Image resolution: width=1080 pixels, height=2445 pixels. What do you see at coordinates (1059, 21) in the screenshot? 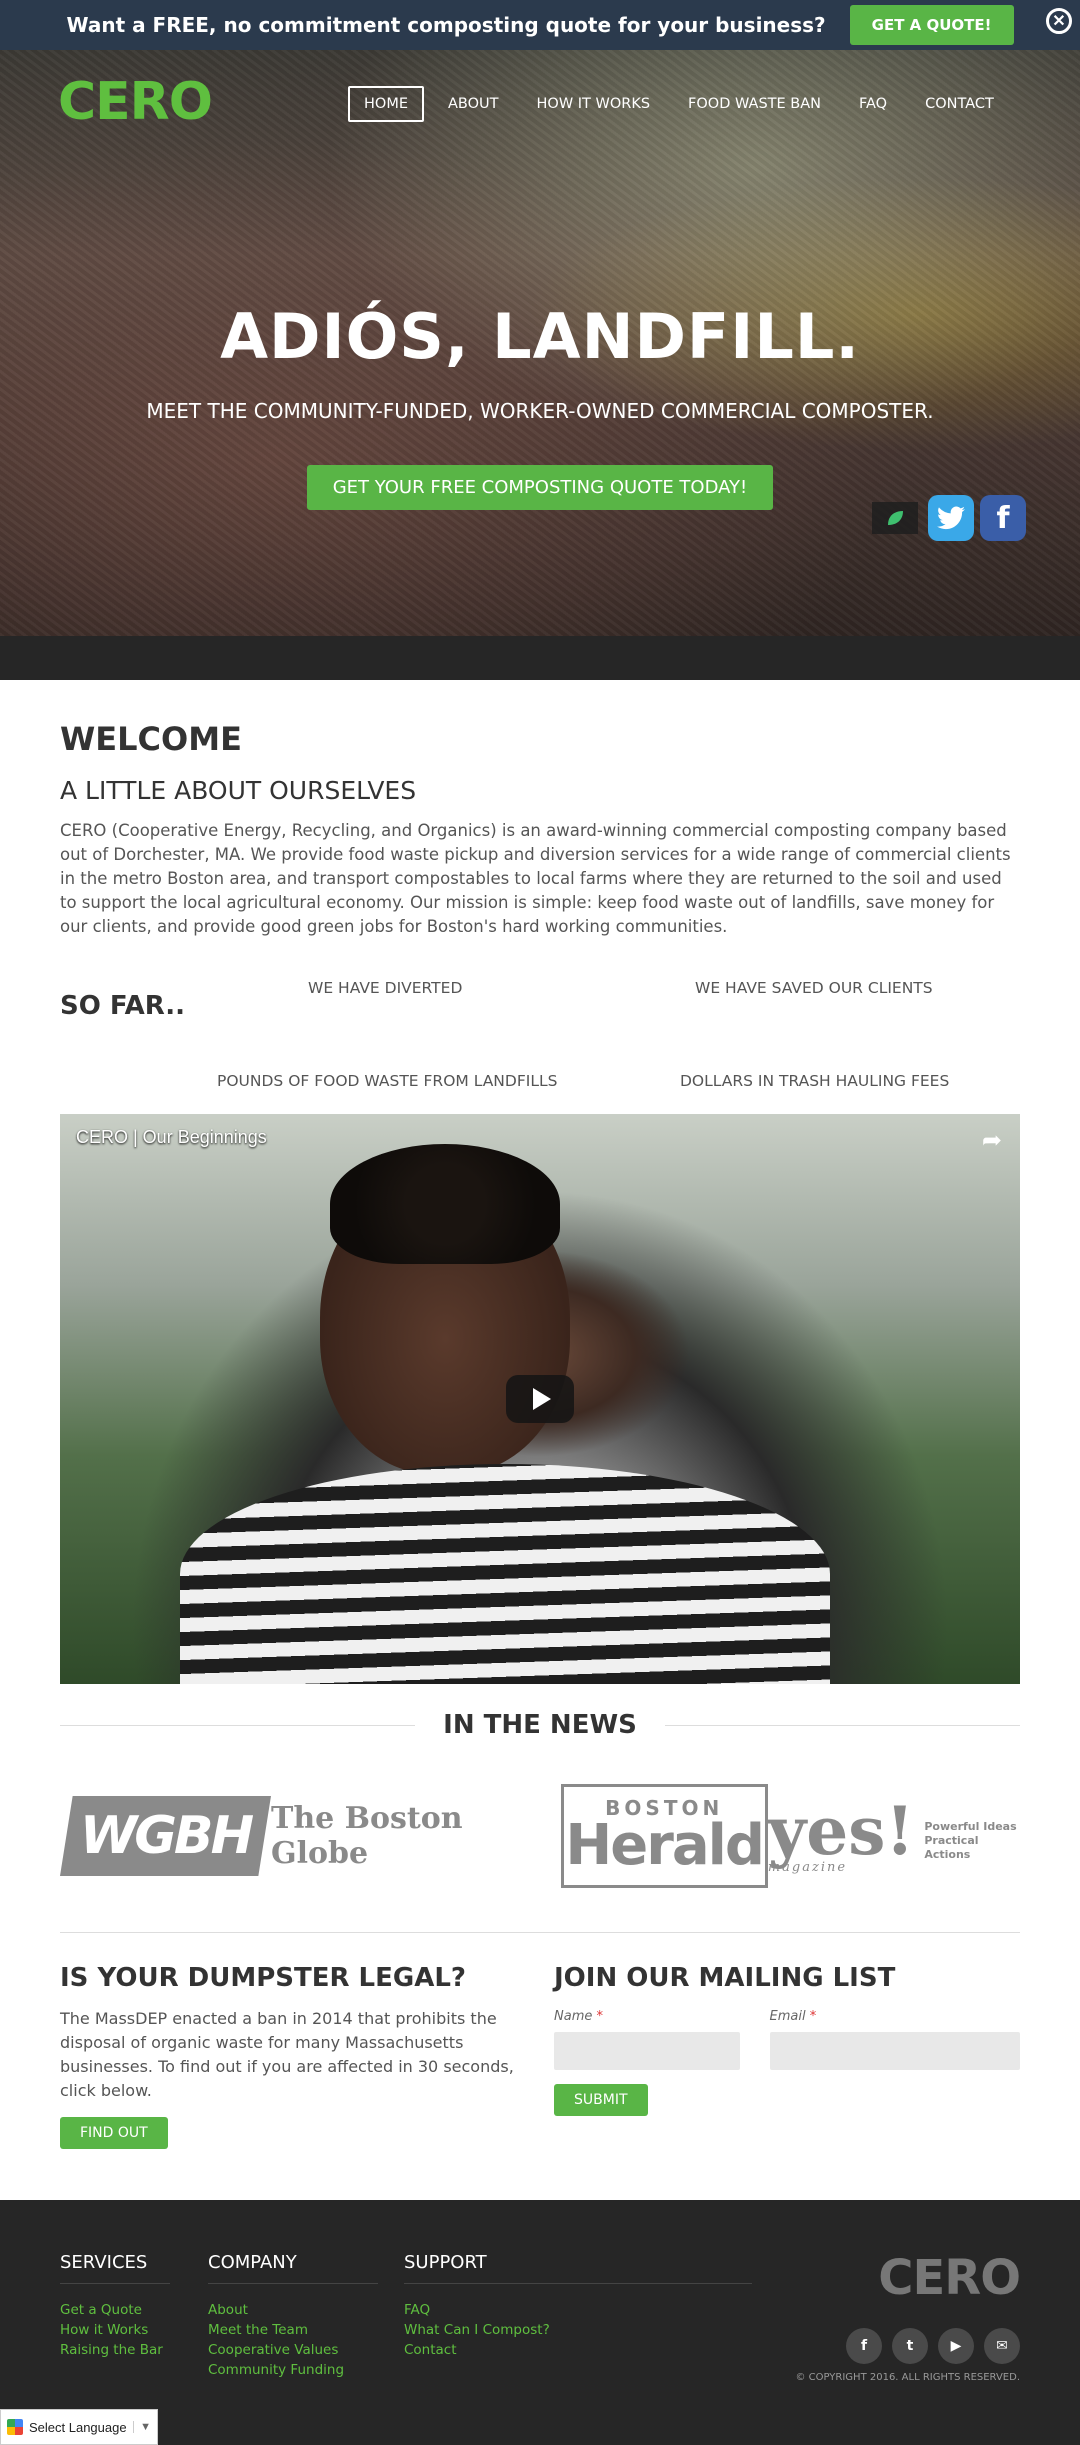
I see `close-icon: ✕` at bounding box center [1059, 21].